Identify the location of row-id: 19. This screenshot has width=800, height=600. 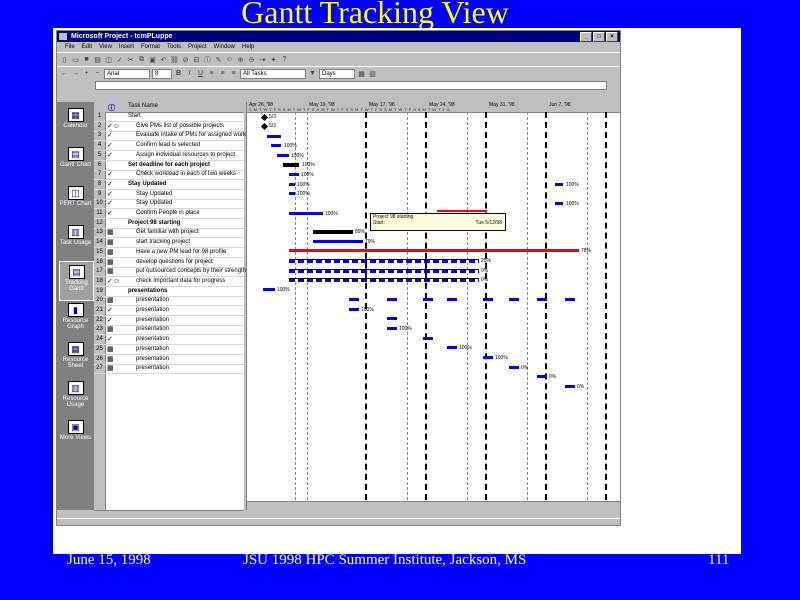
(99, 291).